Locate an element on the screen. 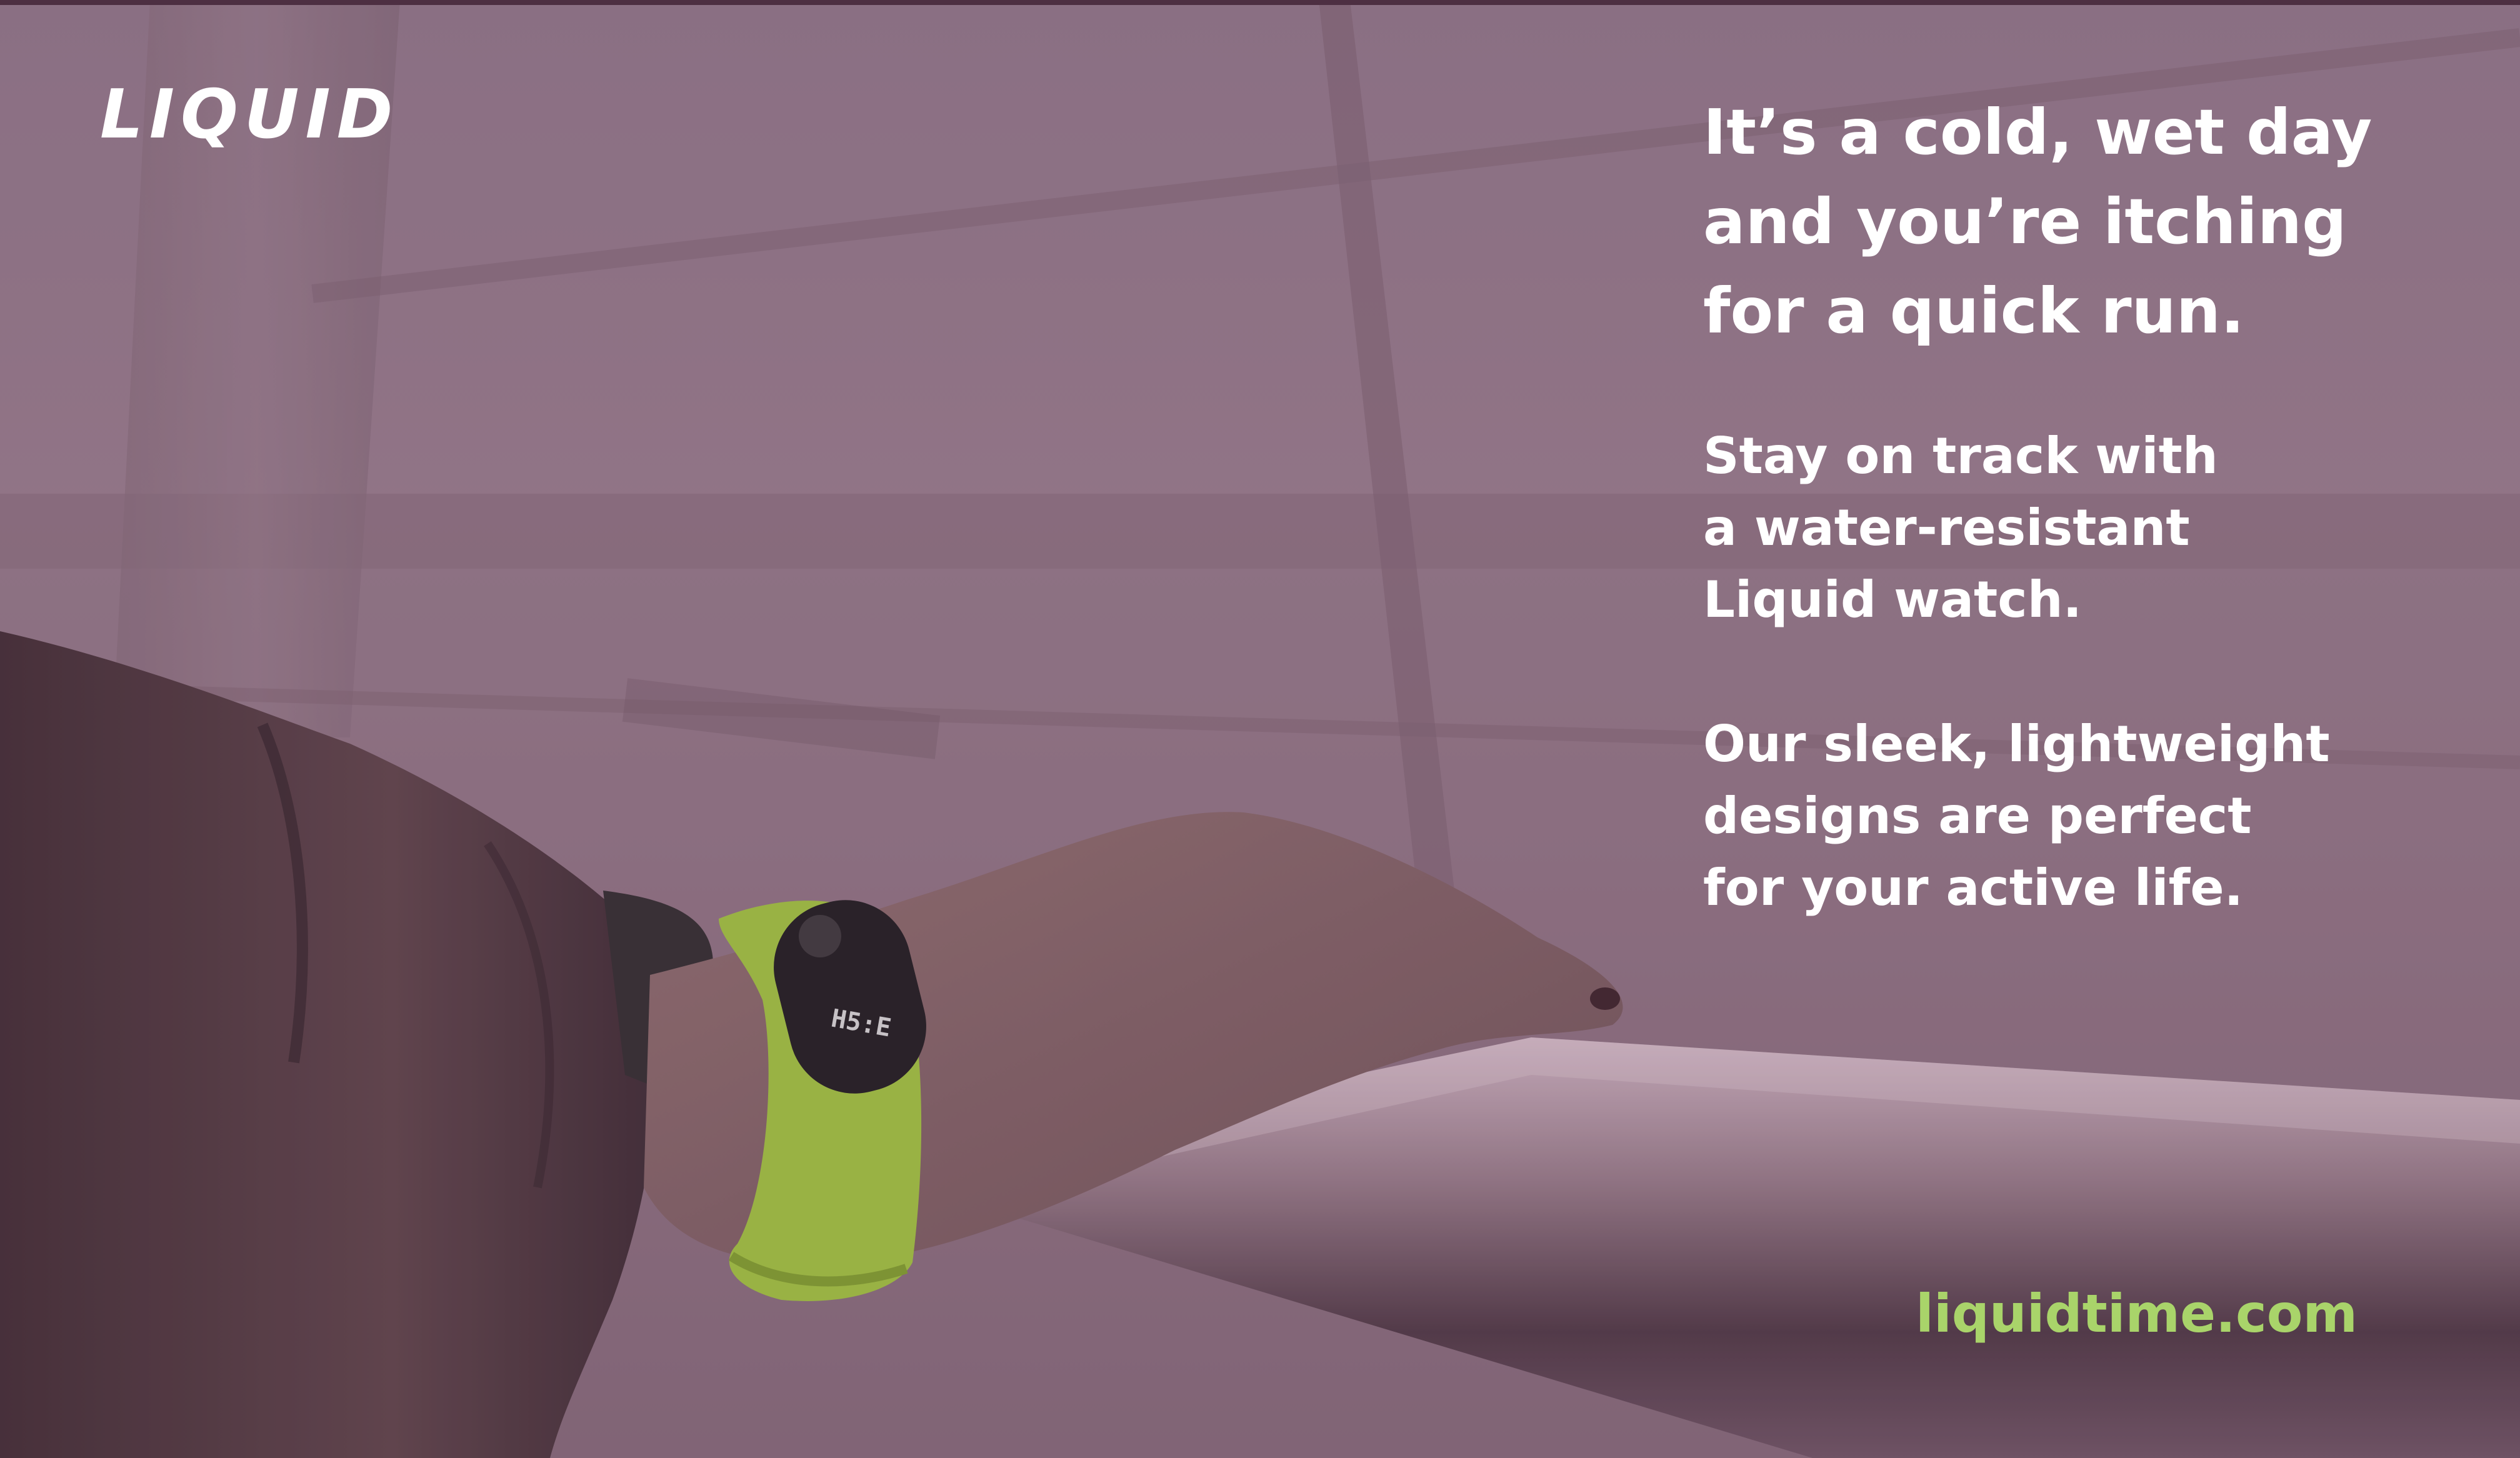 The height and width of the screenshot is (1458, 2520). website-link: liquidtime.com is located at coordinates (2137, 1313).